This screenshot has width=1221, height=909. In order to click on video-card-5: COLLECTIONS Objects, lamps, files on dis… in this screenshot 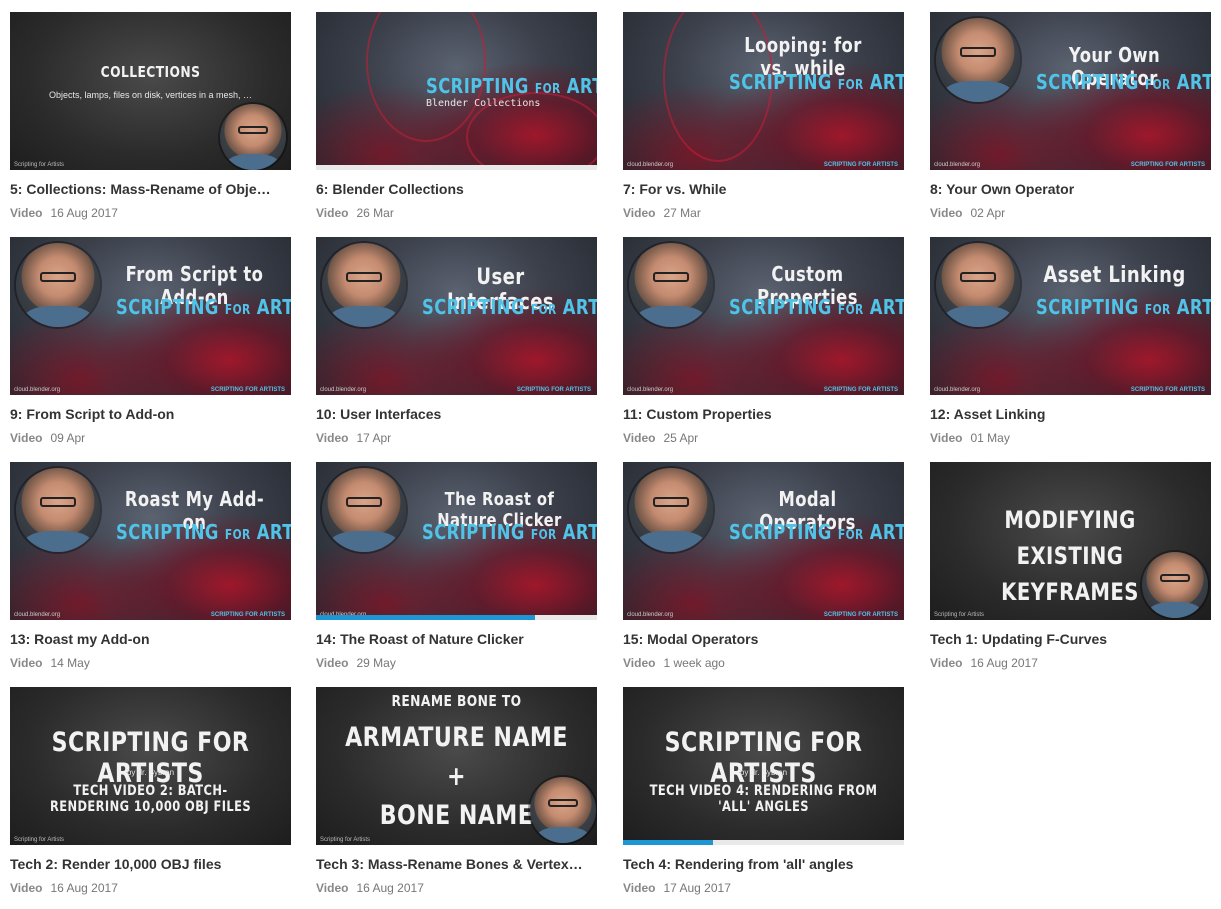, I will do `click(150, 116)`.